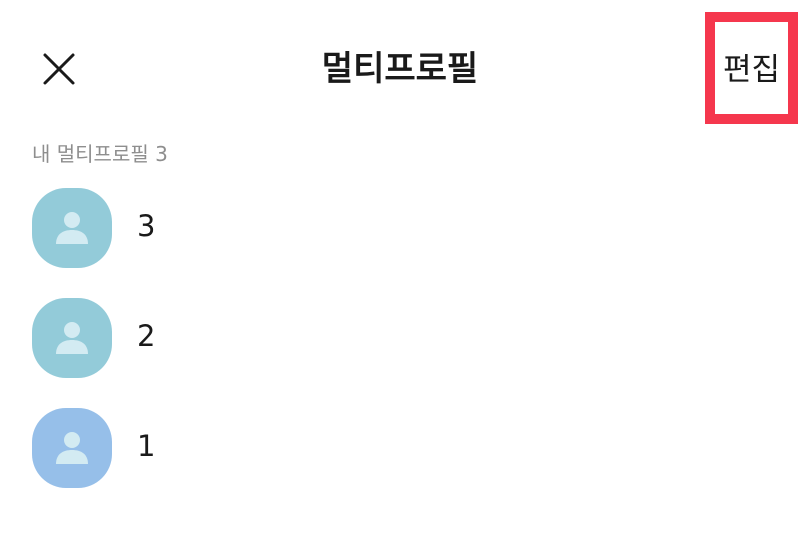 Image resolution: width=800 pixels, height=553 pixels. Describe the element at coordinates (146, 336) in the screenshot. I see `profile-name: 2` at that location.